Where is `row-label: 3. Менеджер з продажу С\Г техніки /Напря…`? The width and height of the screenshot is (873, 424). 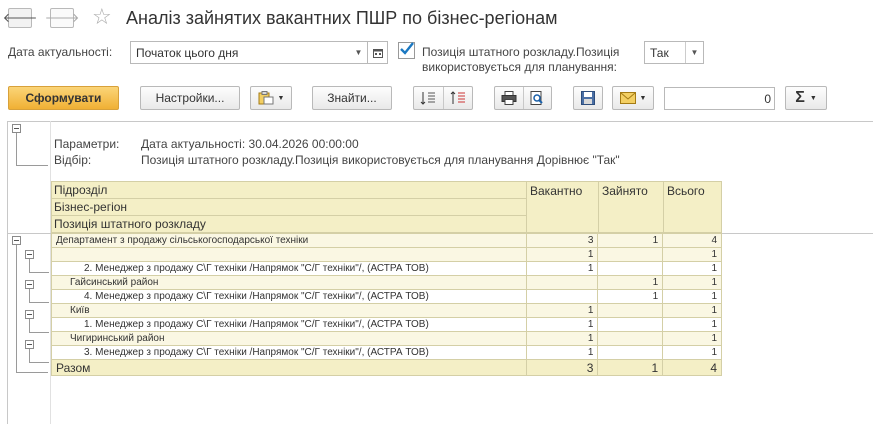 row-label: 3. Менеджер з продажу С\Г техніки /Напря… is located at coordinates (289, 352).